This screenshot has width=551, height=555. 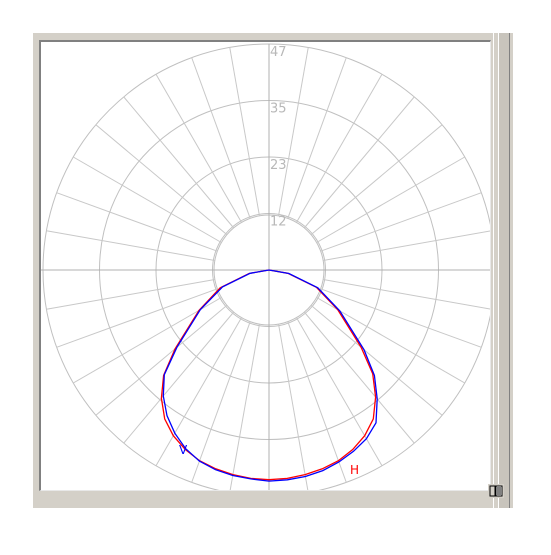 I want to click on scrollbar-thumb, so click(x=504, y=270).